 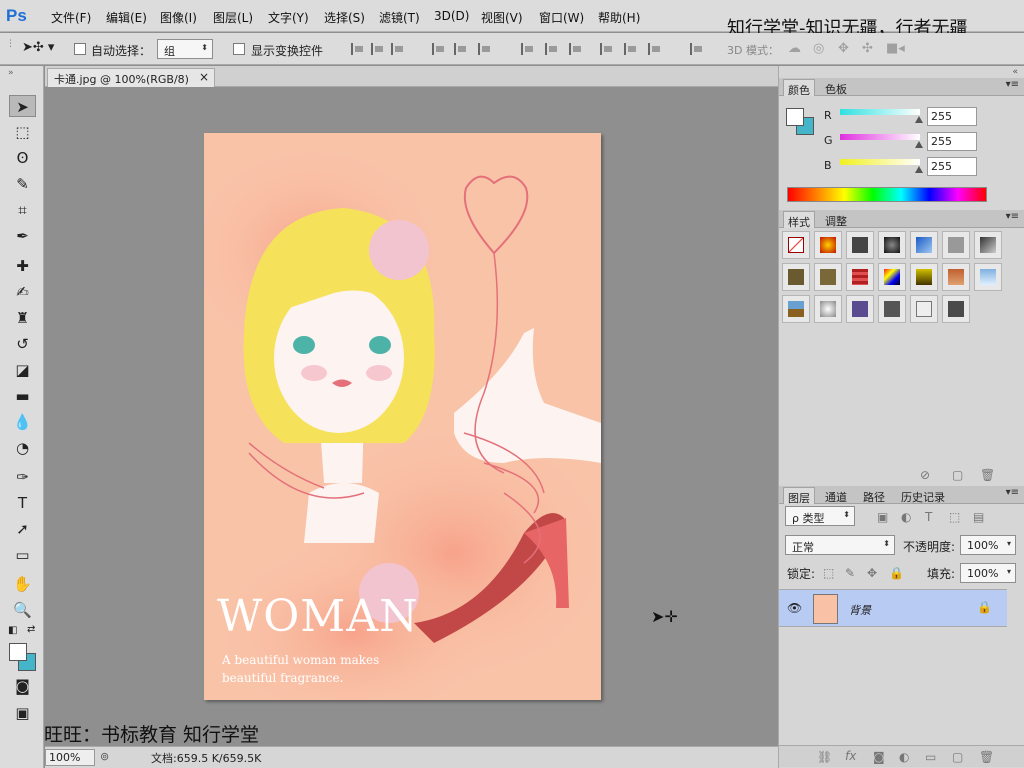 What do you see at coordinates (850, 756) in the screenshot?
I see `fx-icon: fx` at bounding box center [850, 756].